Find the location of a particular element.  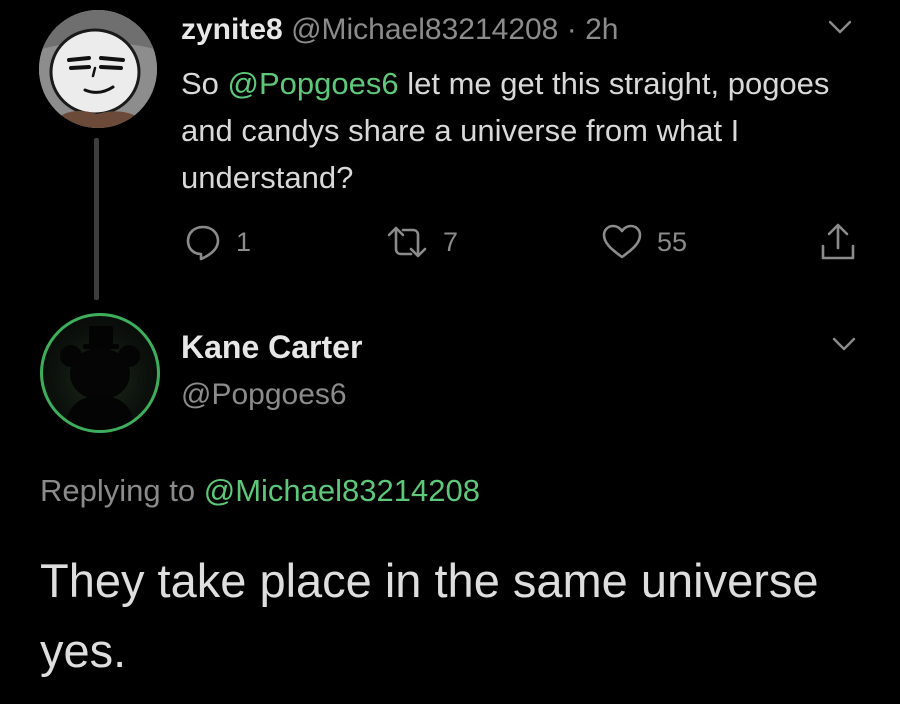

tweet2-more-button is located at coordinates (844, 346).